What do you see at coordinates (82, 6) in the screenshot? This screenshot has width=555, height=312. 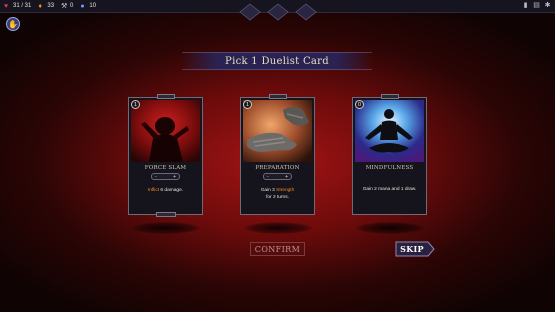 I see `gem-icon: ●` at bounding box center [82, 6].